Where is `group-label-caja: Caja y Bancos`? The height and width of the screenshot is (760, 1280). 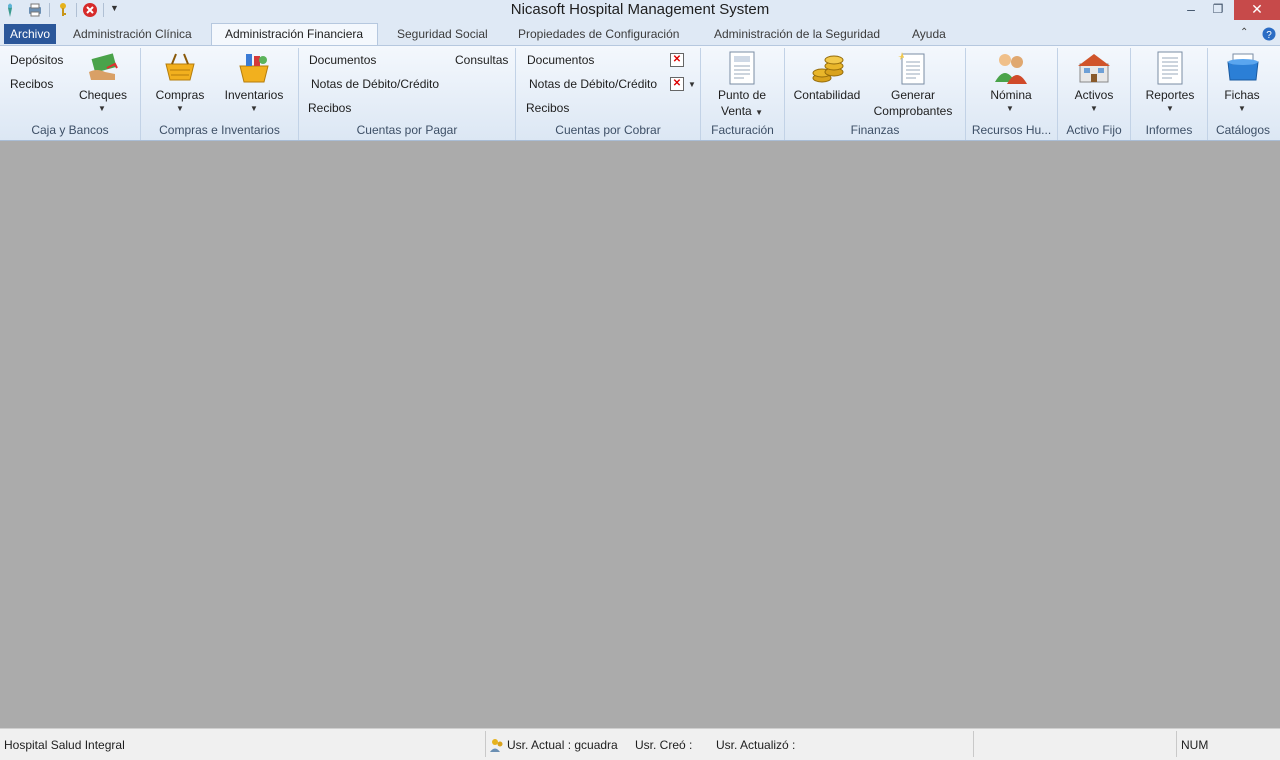 group-label-caja: Caja y Bancos is located at coordinates (70, 130).